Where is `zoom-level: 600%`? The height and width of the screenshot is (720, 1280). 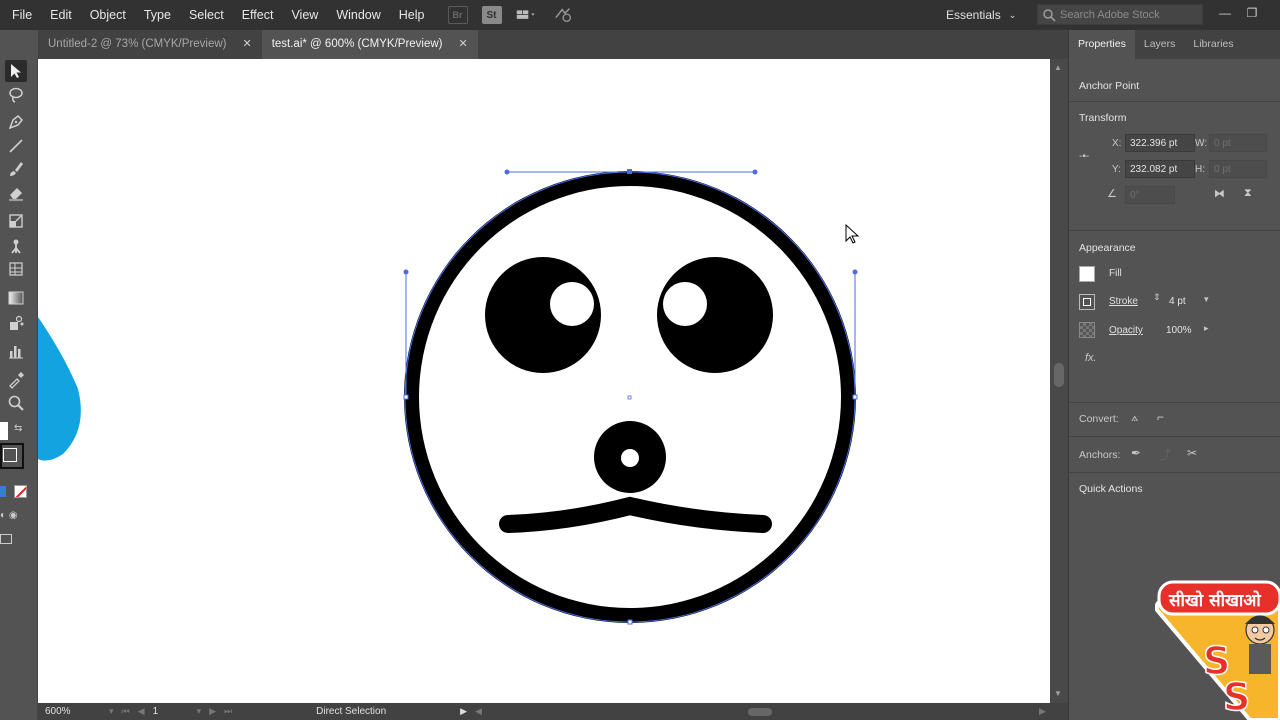
zoom-level: 600% is located at coordinates (75, 711).